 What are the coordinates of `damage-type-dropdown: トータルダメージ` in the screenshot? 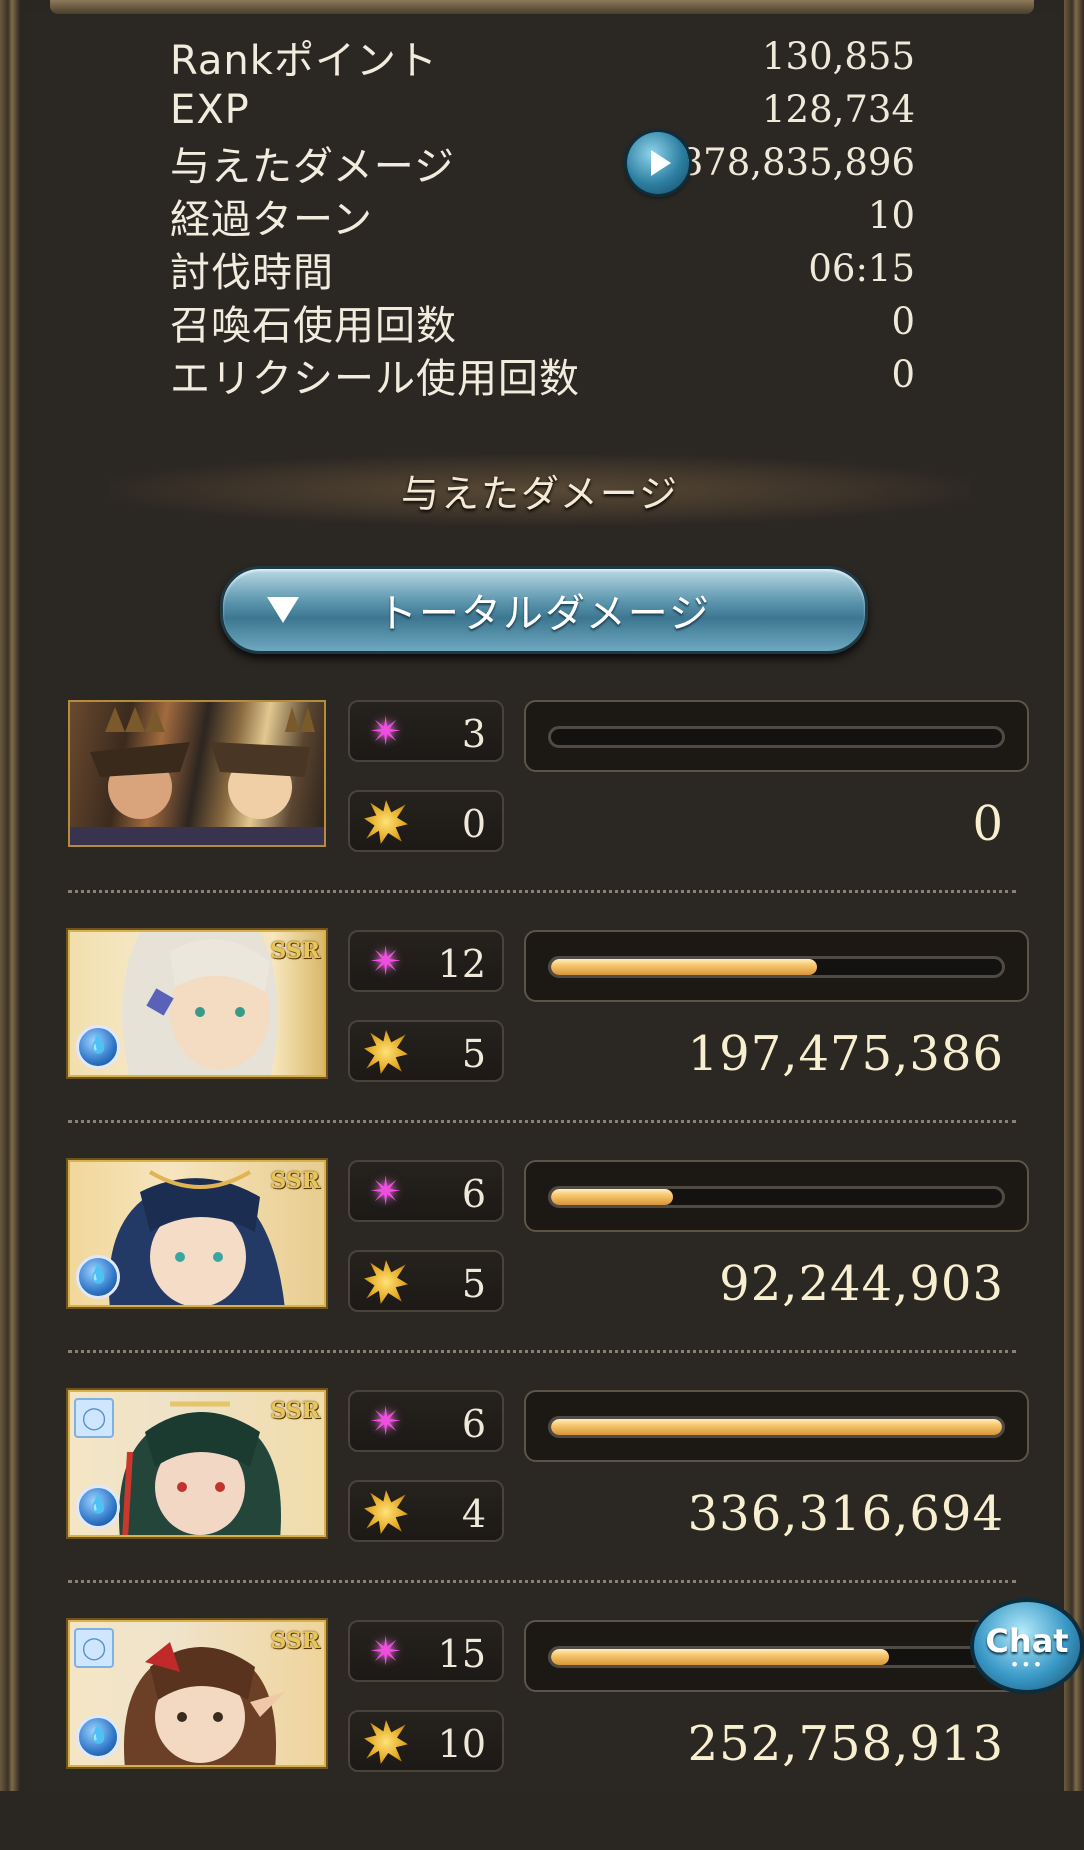 It's located at (544, 610).